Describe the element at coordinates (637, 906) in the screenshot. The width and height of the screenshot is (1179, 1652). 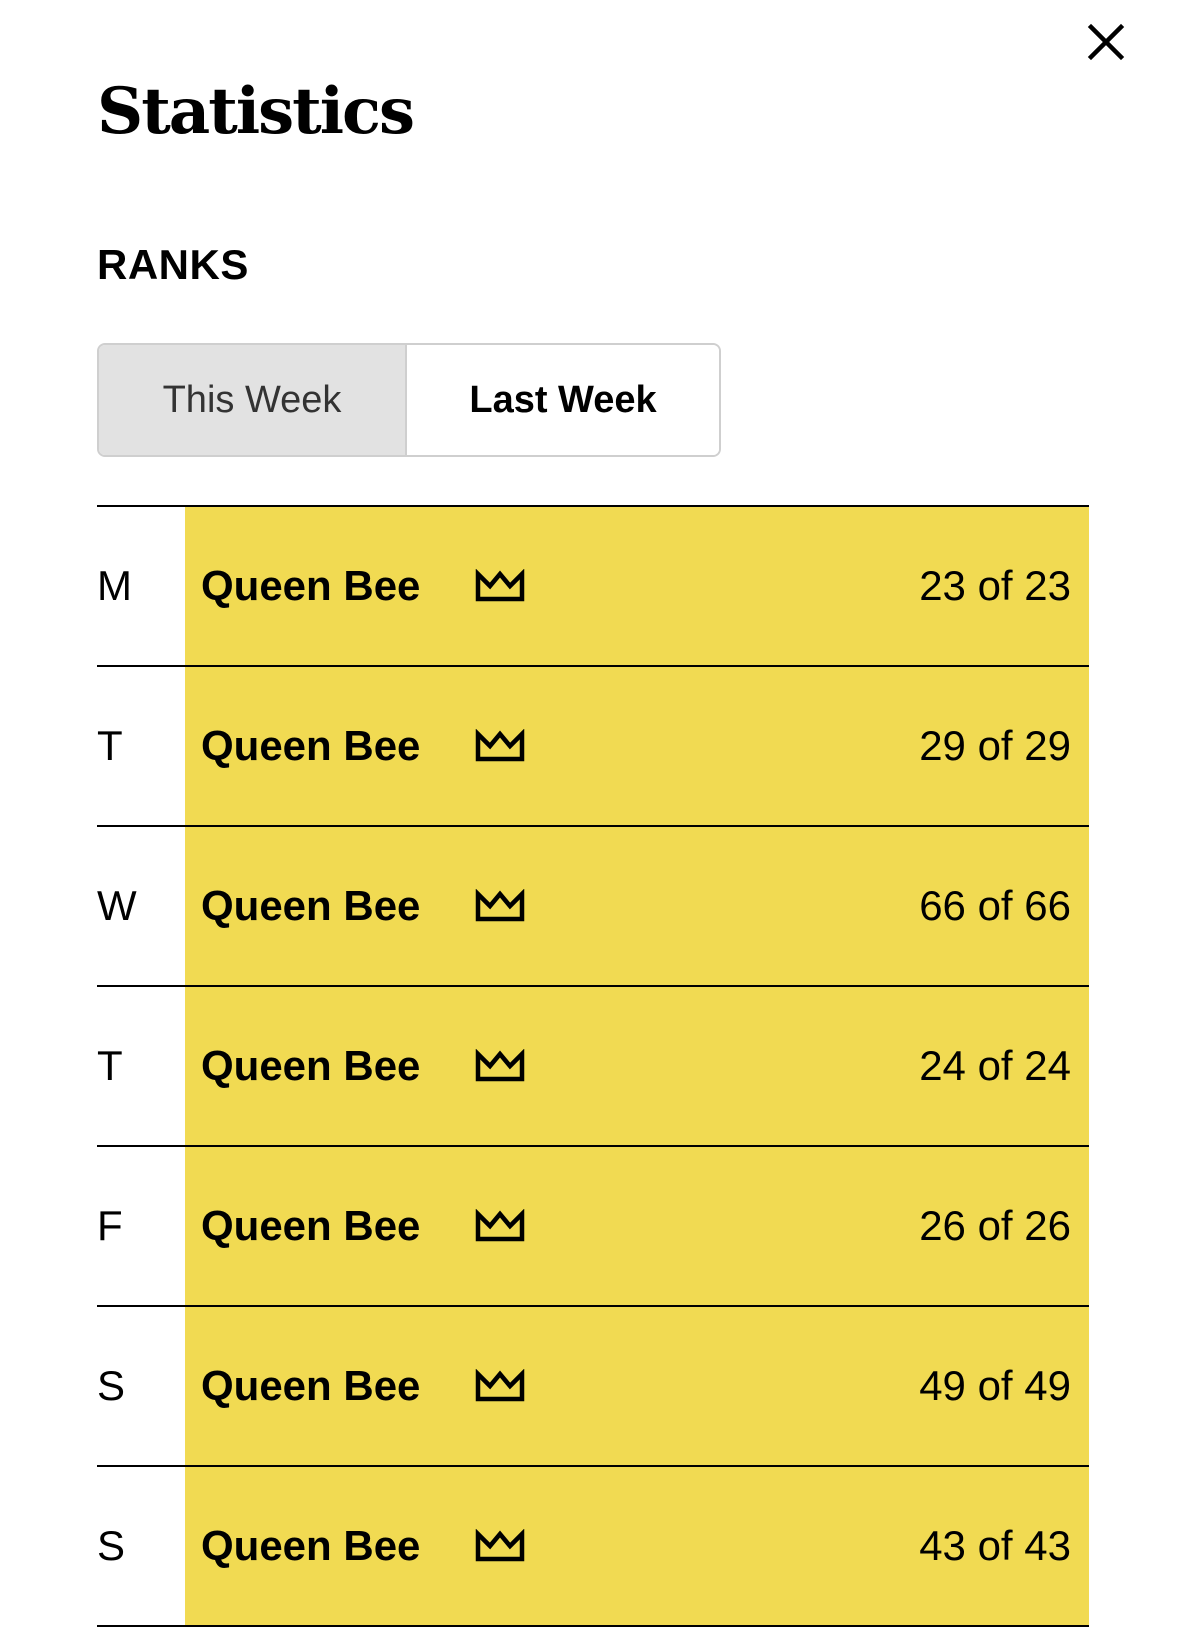
I see `rank-cell: Queen Bee 66 of 66` at that location.